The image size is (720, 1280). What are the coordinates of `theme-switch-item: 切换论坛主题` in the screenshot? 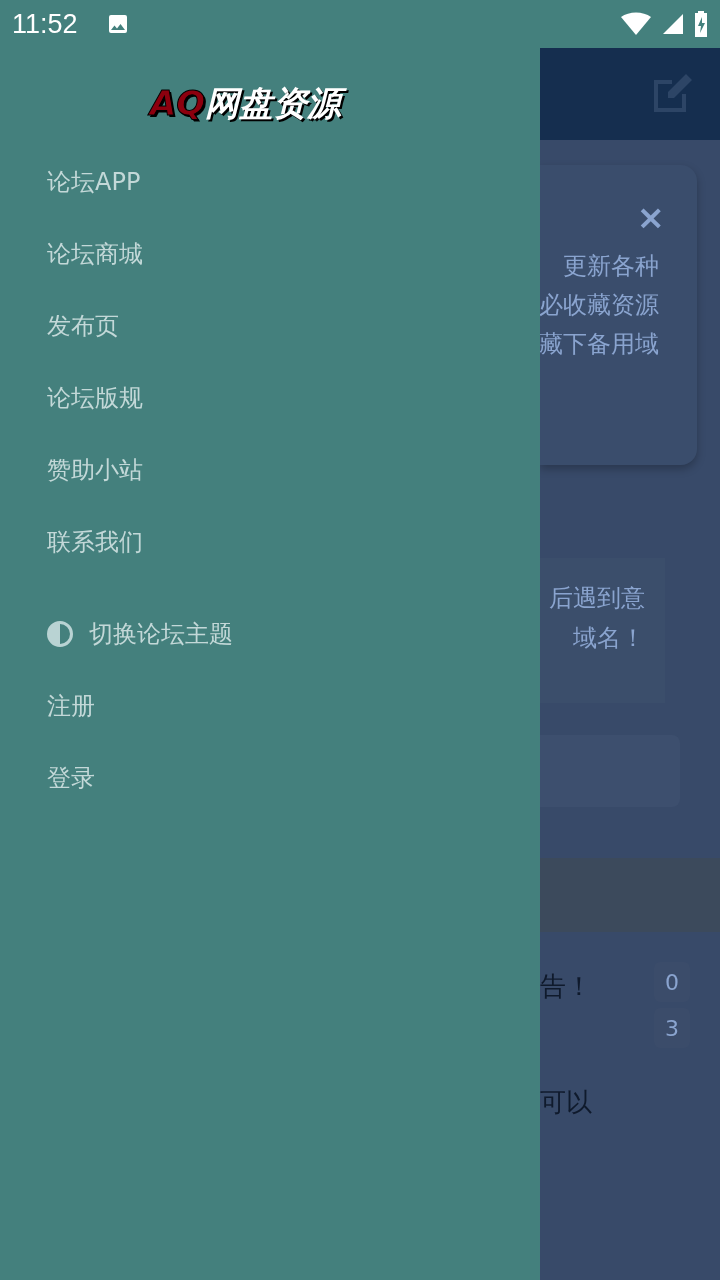 It's located at (140, 634).